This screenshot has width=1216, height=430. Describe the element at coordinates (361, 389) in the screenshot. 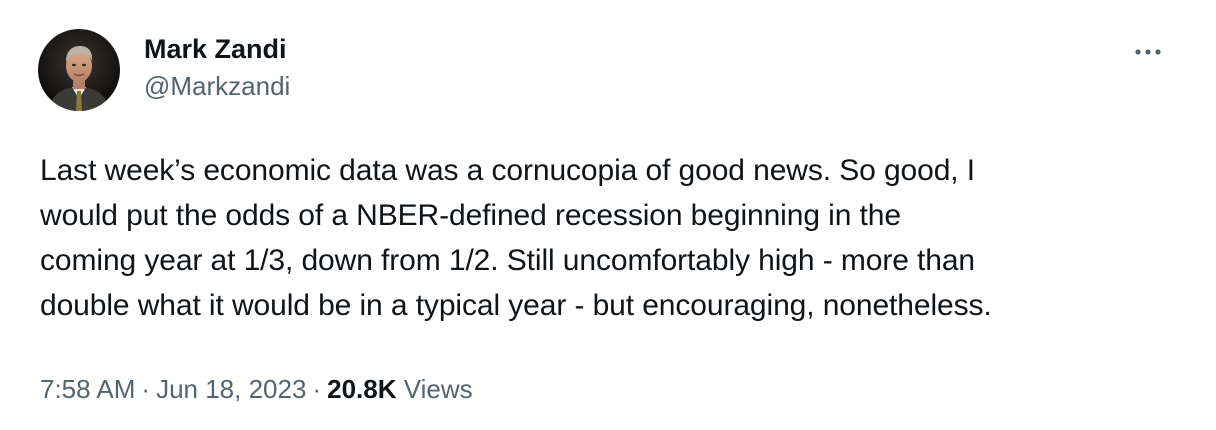

I see `views-count: 20.8K` at that location.